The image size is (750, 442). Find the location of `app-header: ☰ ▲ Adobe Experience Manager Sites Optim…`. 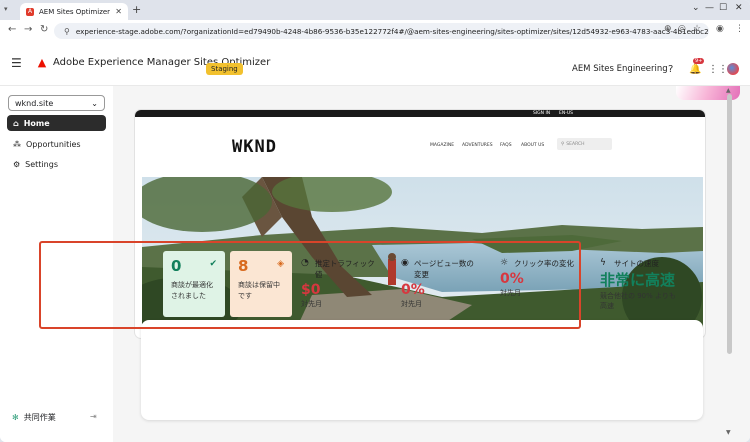

app-header: ☰ ▲ Adobe Experience Manager Sites Optim… is located at coordinates (375, 64).